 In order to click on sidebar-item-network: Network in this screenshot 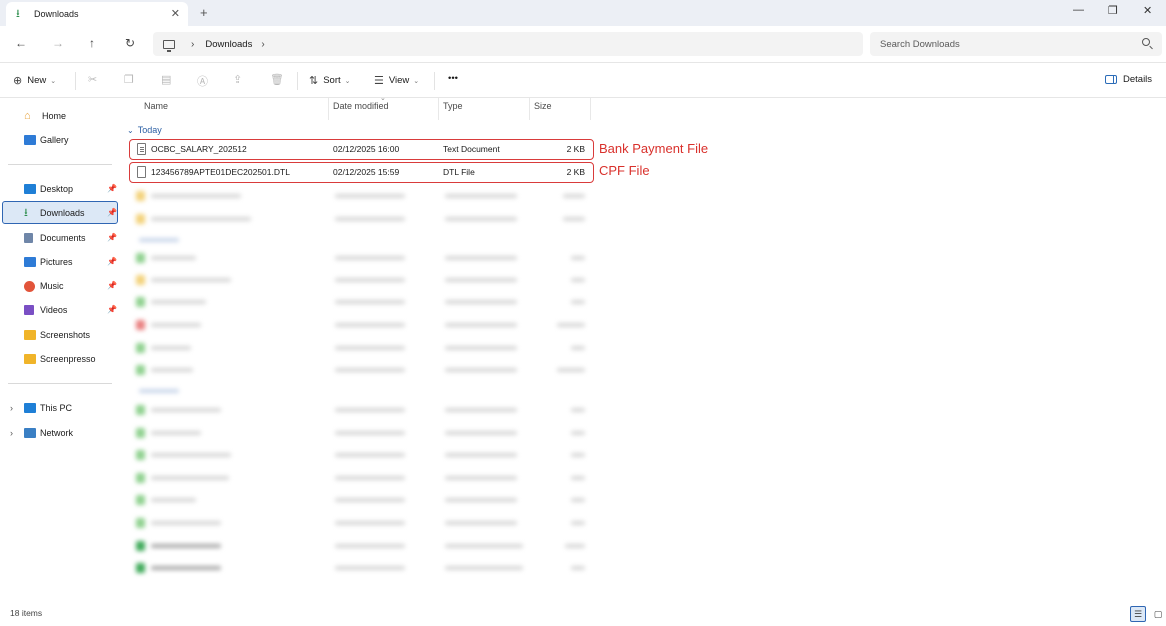, I will do `click(48, 433)`.